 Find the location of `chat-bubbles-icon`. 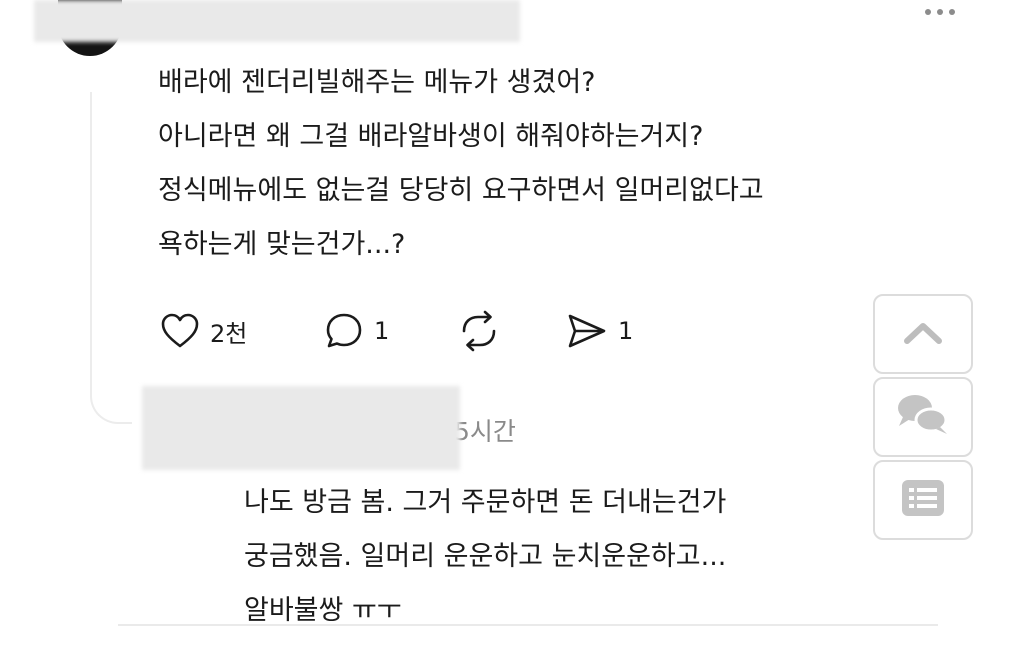

chat-bubbles-icon is located at coordinates (923, 417).